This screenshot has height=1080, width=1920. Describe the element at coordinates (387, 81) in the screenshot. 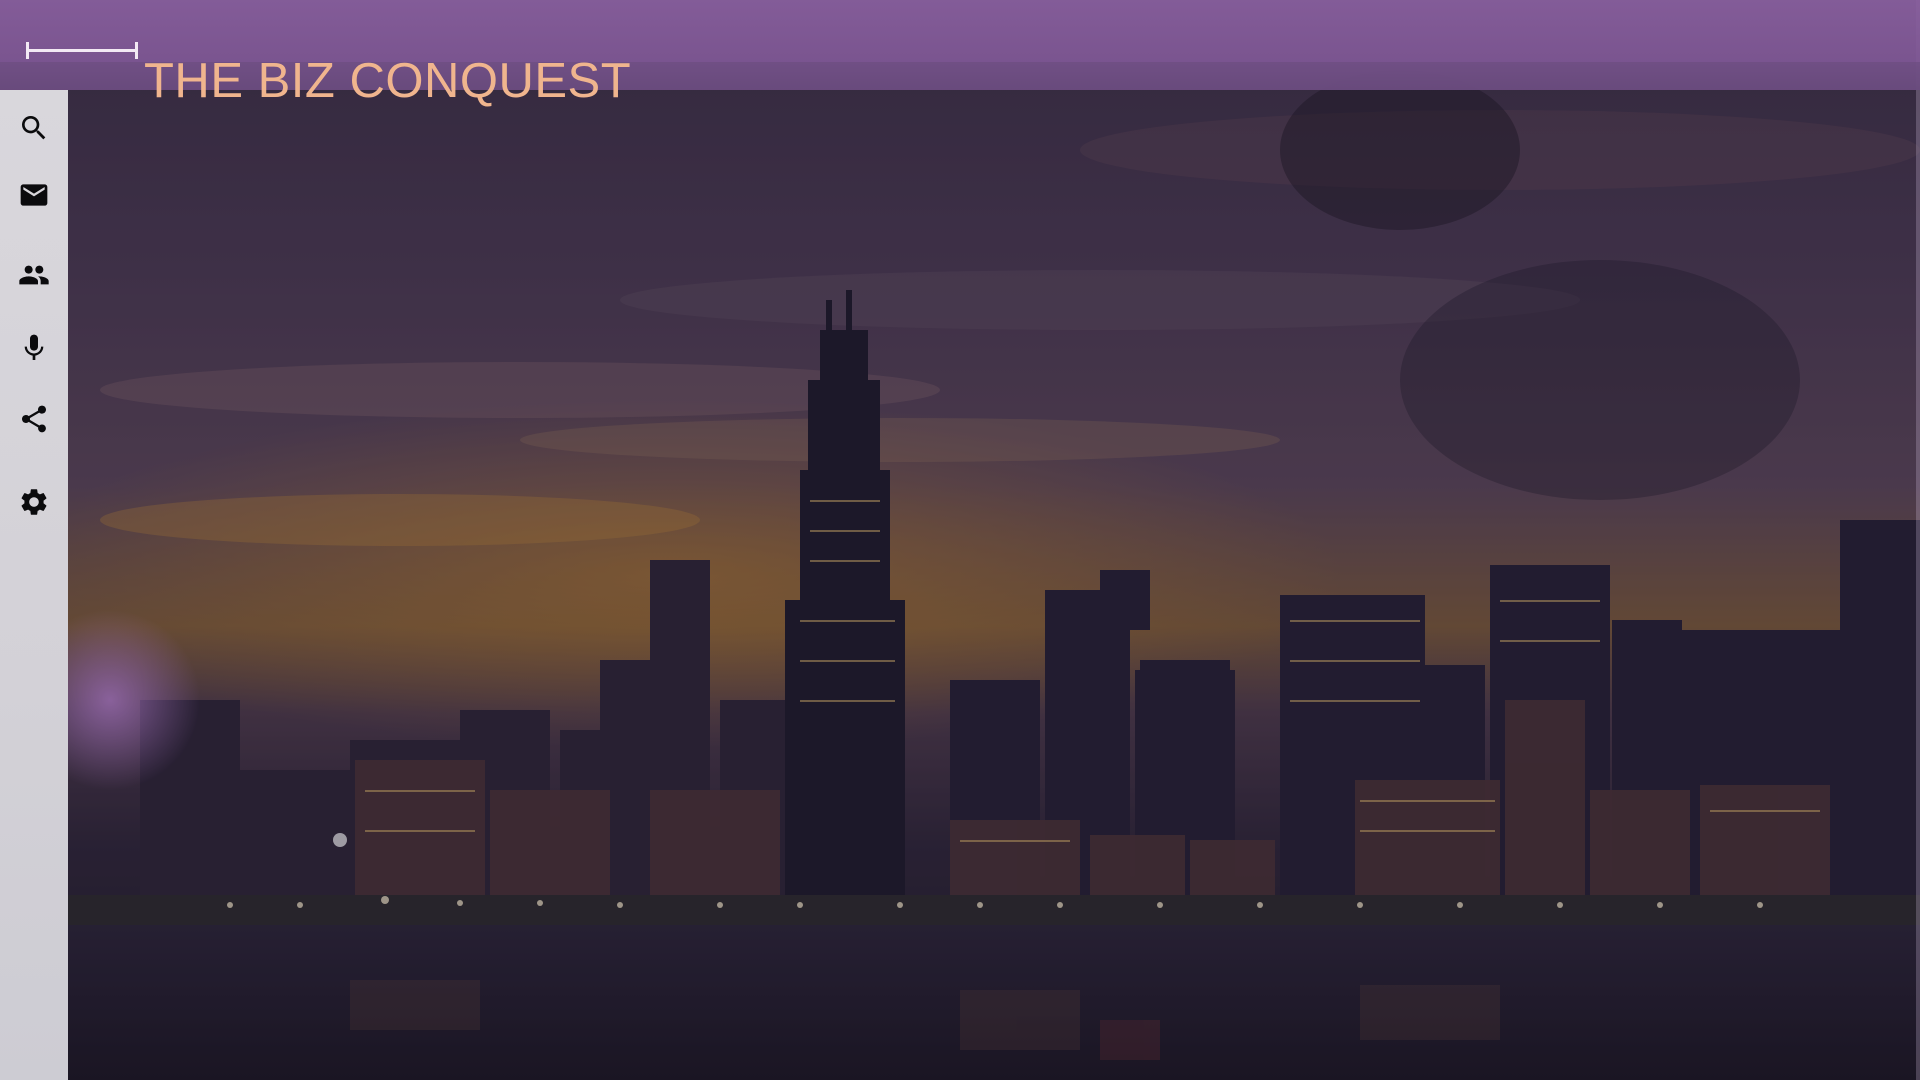

I see `site-title: THE BIZ CONQUEST` at that location.